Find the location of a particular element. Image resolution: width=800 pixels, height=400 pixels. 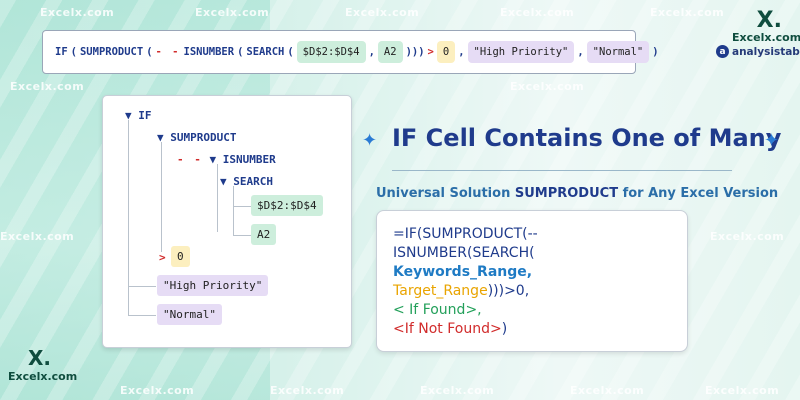

normal-chip: "Normal" is located at coordinates (618, 52).